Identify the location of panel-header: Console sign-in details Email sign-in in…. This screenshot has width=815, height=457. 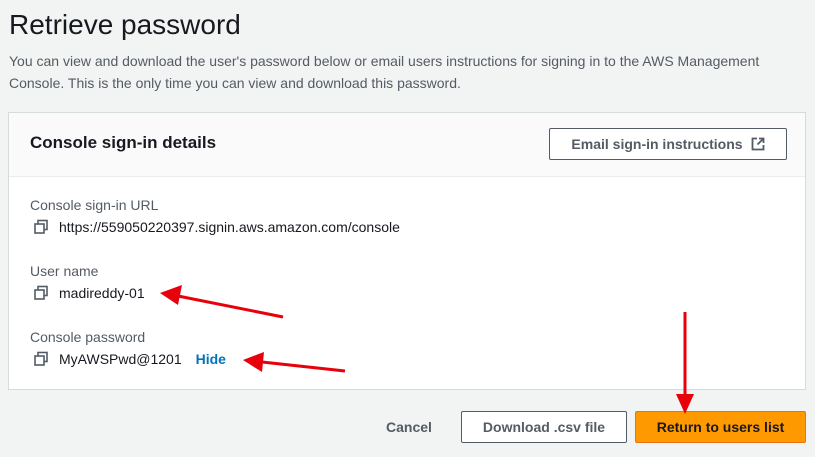
(407, 145).